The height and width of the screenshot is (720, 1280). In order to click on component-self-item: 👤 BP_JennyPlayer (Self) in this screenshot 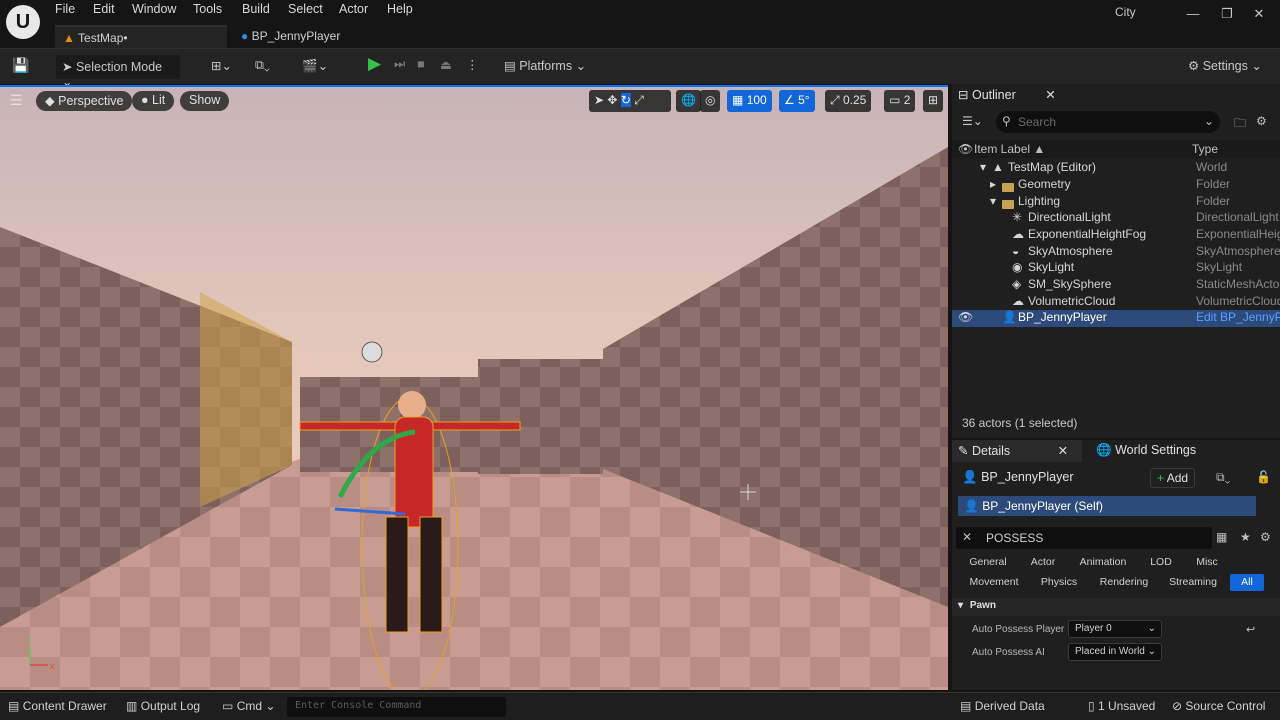, I will do `click(1107, 506)`.